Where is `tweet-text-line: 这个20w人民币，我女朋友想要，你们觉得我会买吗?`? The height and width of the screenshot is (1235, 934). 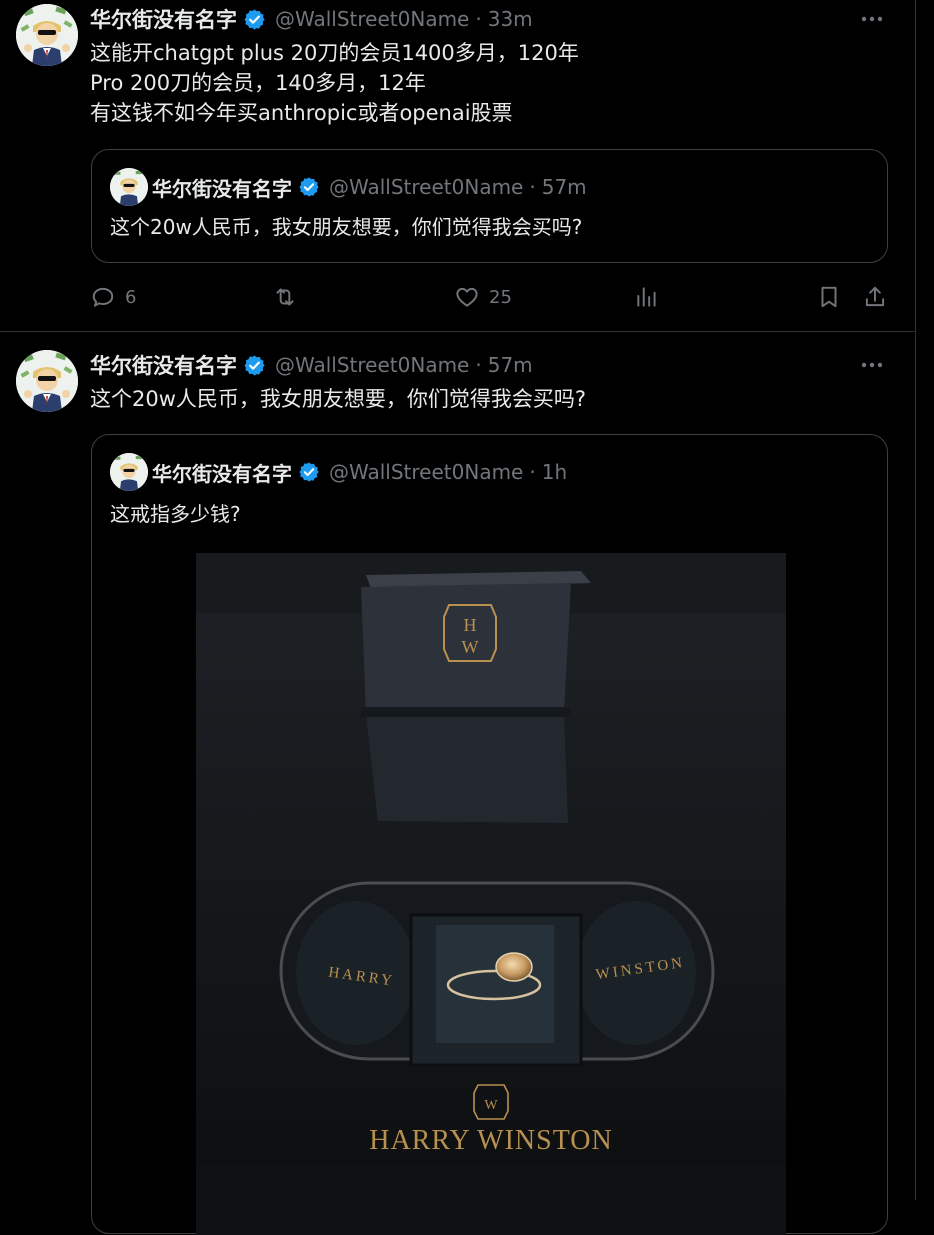
tweet-text-line: 这个20w人民币，我女朋友想要，你们觉得我会买吗? is located at coordinates (338, 399).